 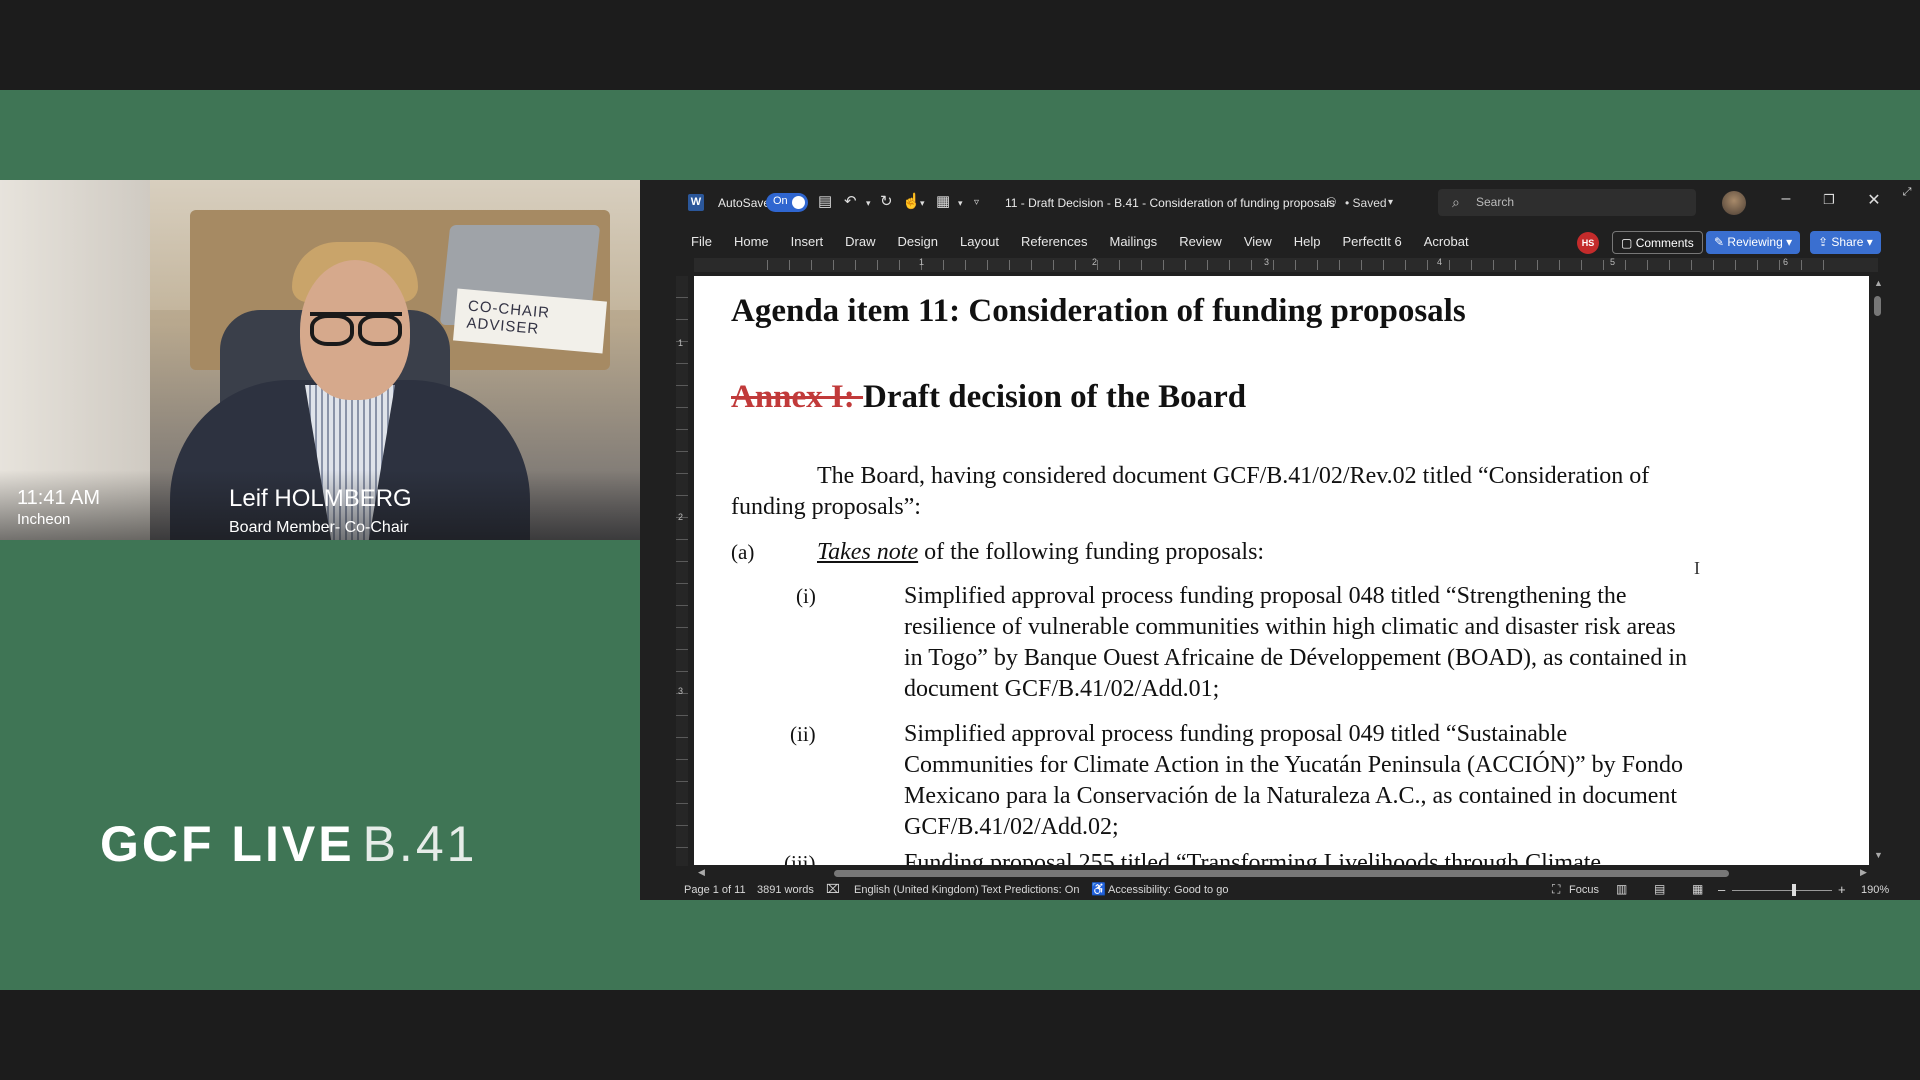 I want to click on touch-dropdown-icon: ▾, so click(x=922, y=203).